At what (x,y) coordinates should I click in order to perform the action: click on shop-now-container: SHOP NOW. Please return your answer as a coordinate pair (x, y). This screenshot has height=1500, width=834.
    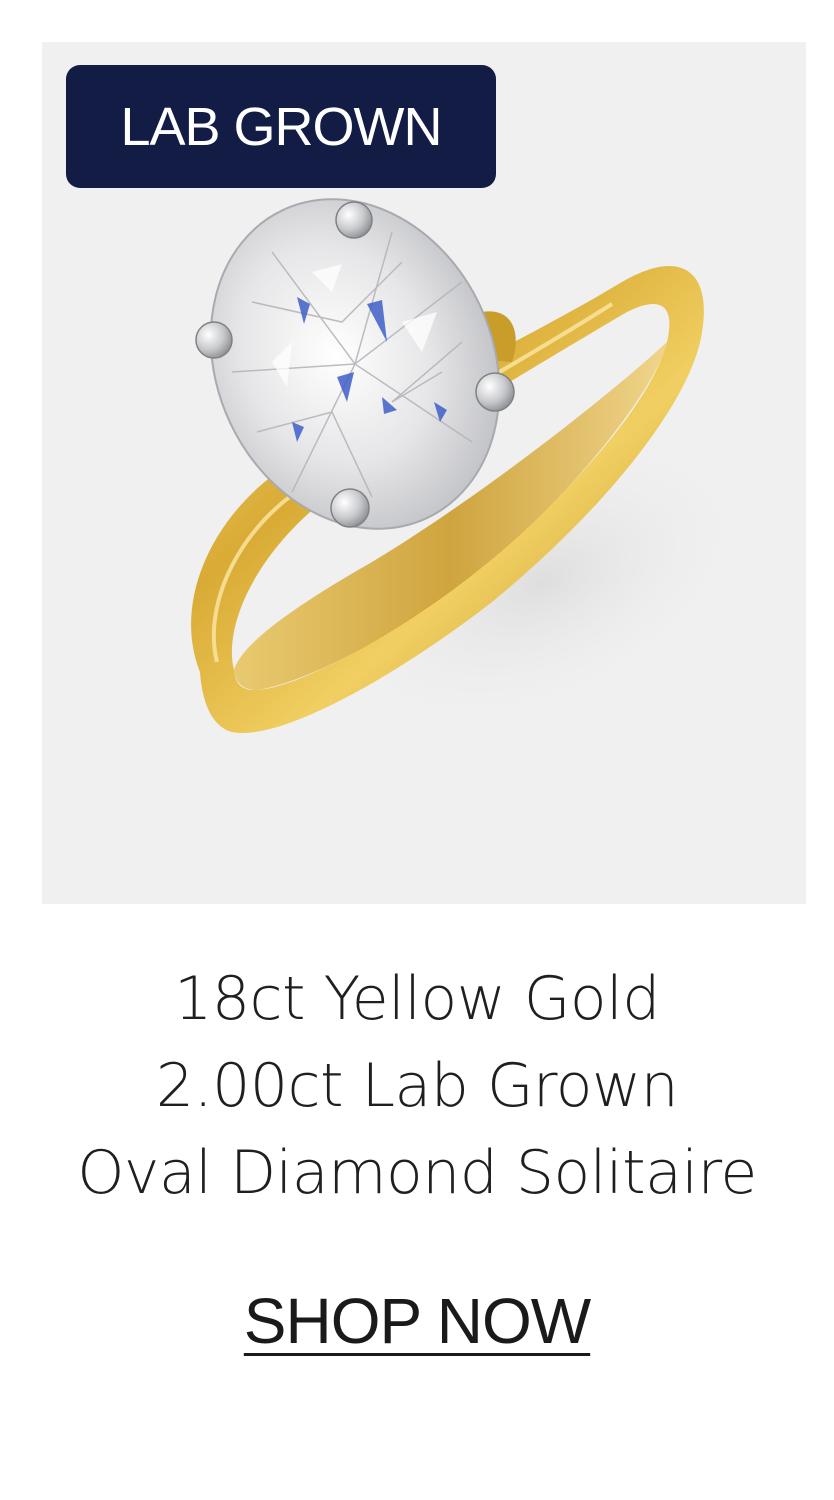
    Looking at the image, I should click on (417, 1321).